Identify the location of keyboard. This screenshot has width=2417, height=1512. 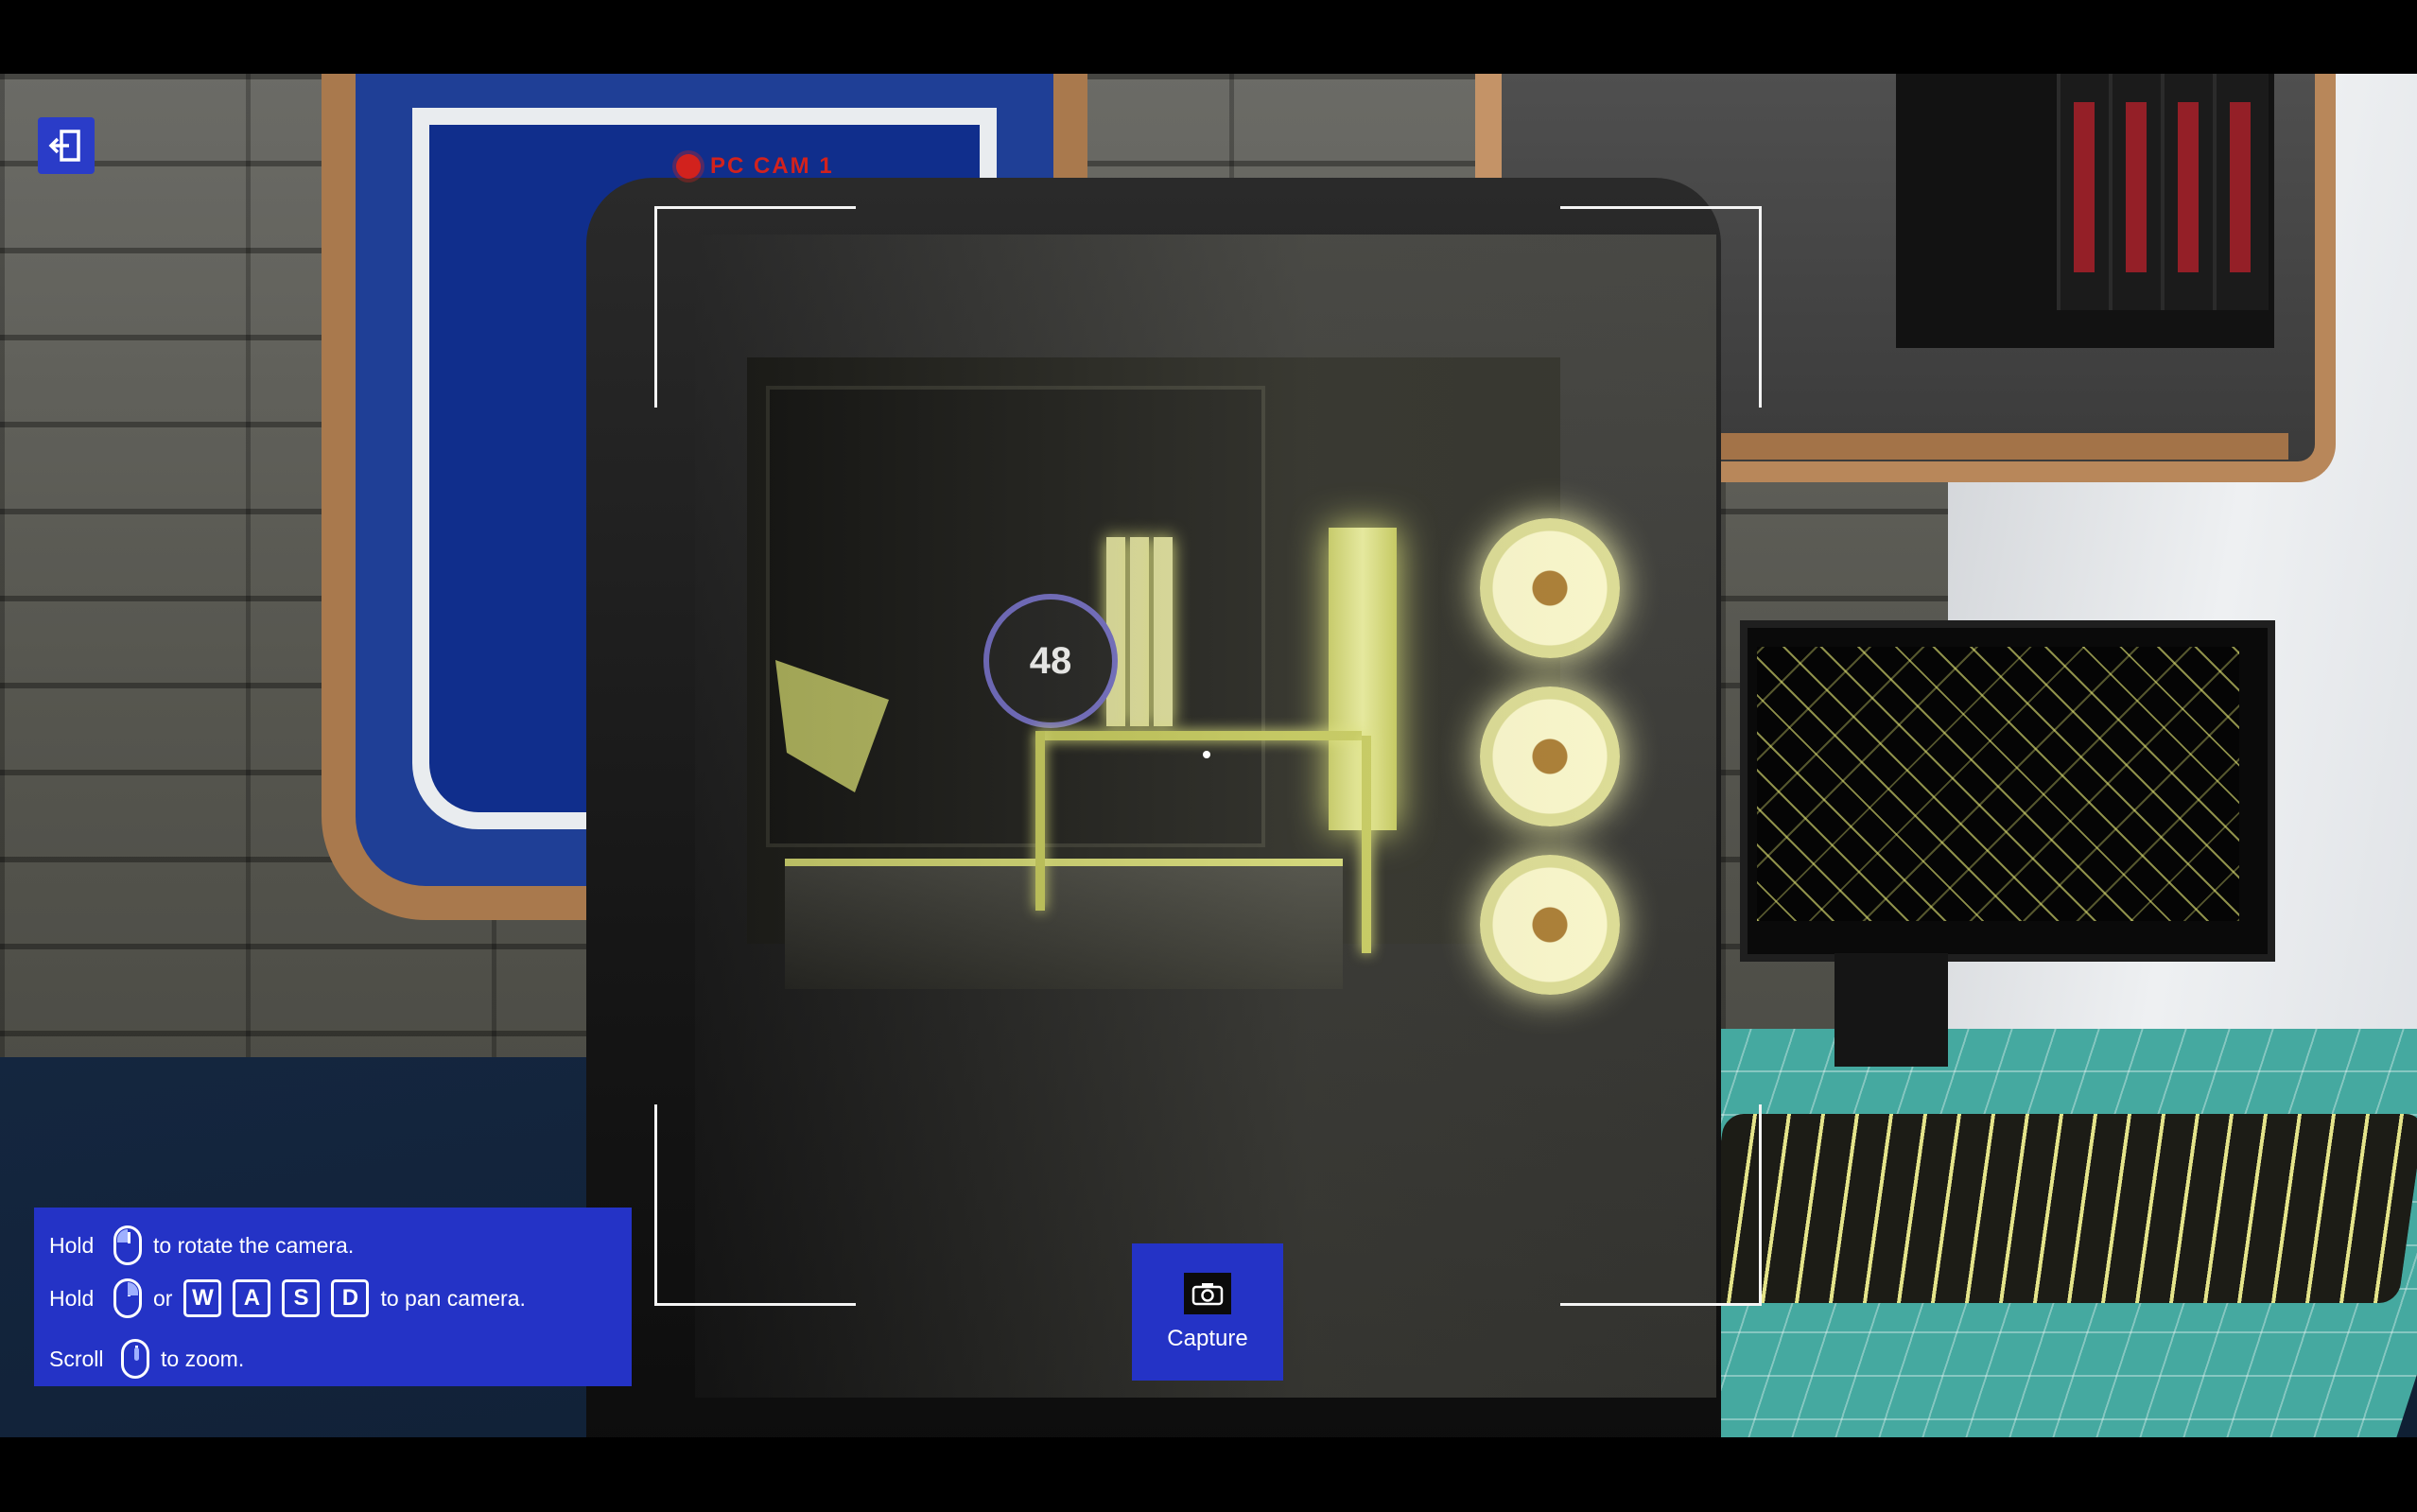
(2057, 1208).